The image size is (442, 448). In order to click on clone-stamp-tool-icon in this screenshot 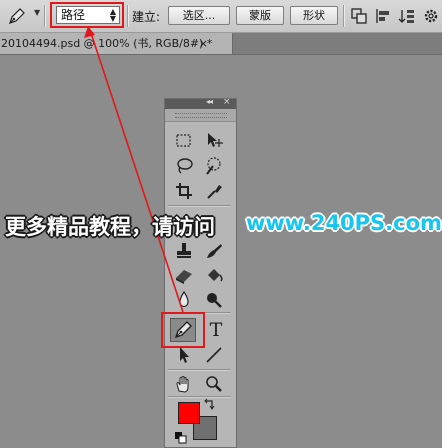, I will do `click(184, 251)`.